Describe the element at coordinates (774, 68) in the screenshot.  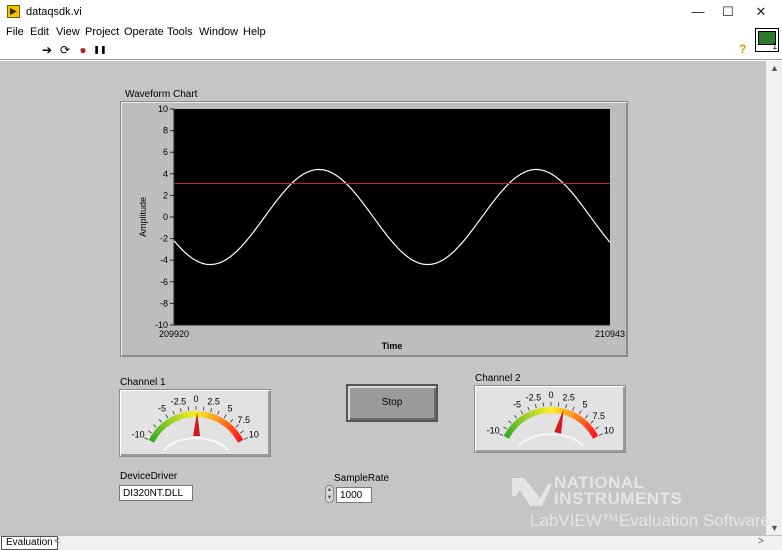
I see `scroll-up-icon: ▲` at that location.